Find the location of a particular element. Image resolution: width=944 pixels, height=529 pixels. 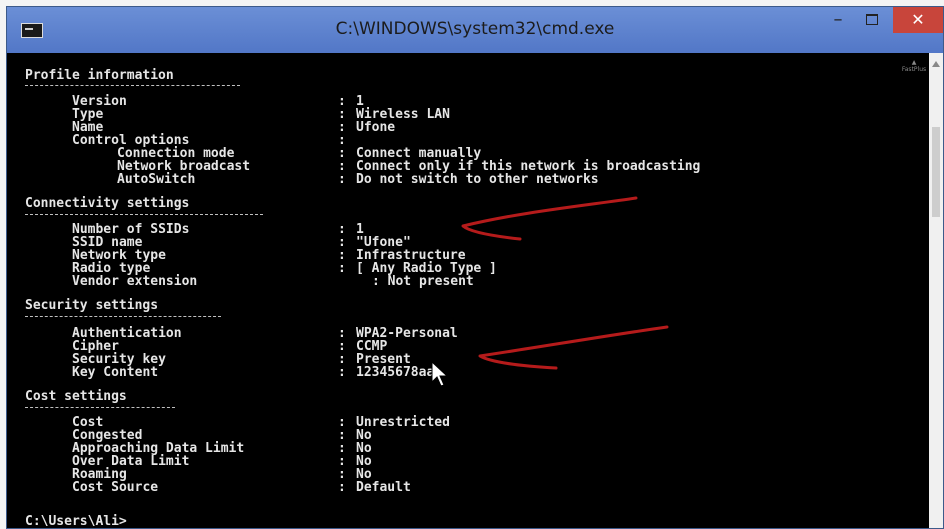

annotation-arrow-key is located at coordinates (573, 347).